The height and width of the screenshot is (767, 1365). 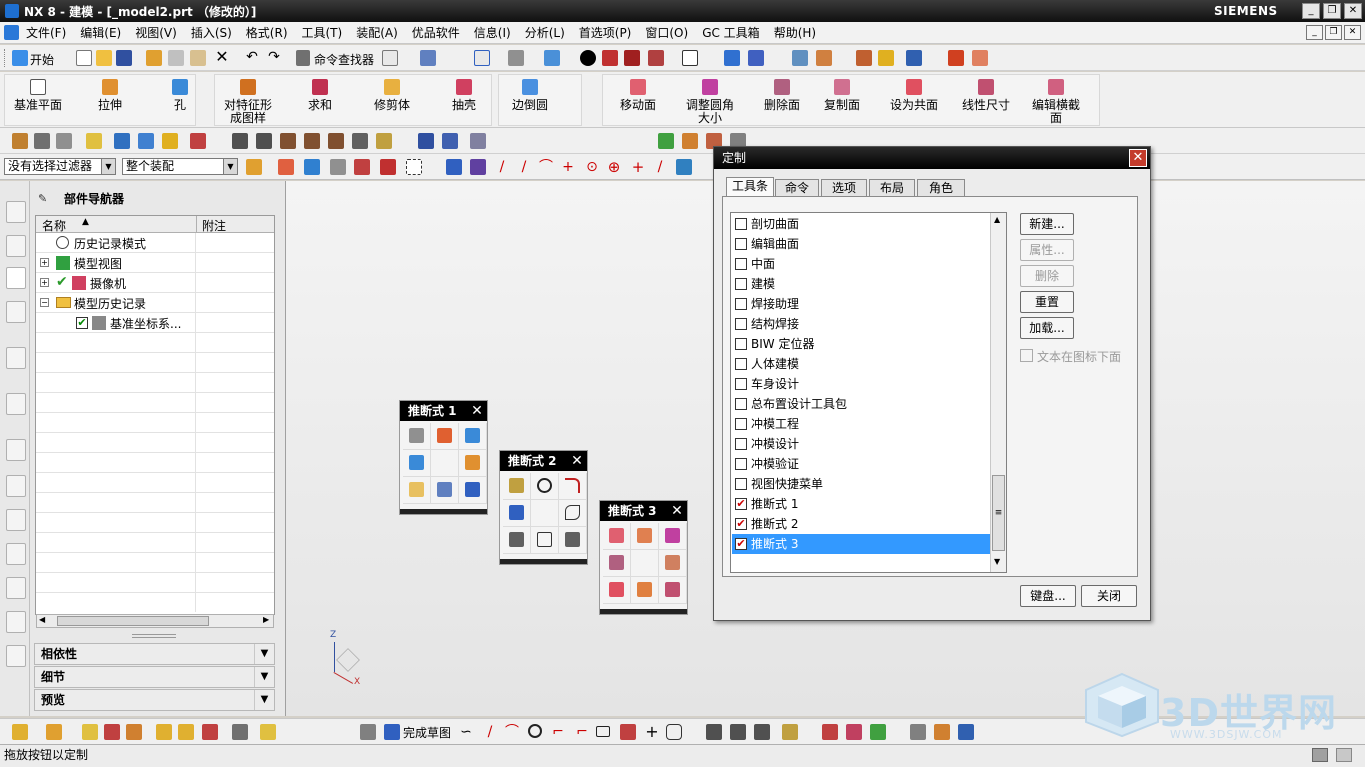 I want to click on wave-icon, so click(x=164, y=732).